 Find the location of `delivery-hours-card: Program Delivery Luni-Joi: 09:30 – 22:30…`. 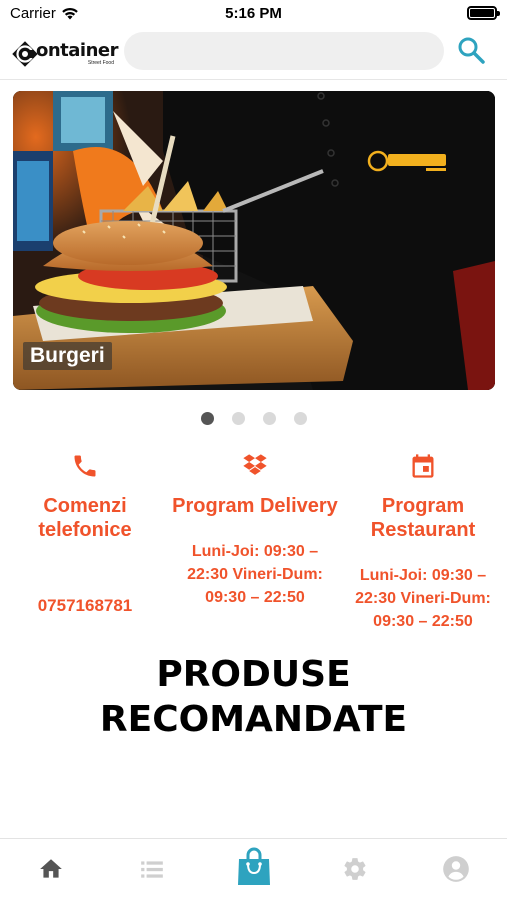

delivery-hours-card: Program Delivery Luni-Joi: 09:30 – 22:30… is located at coordinates (255, 530).